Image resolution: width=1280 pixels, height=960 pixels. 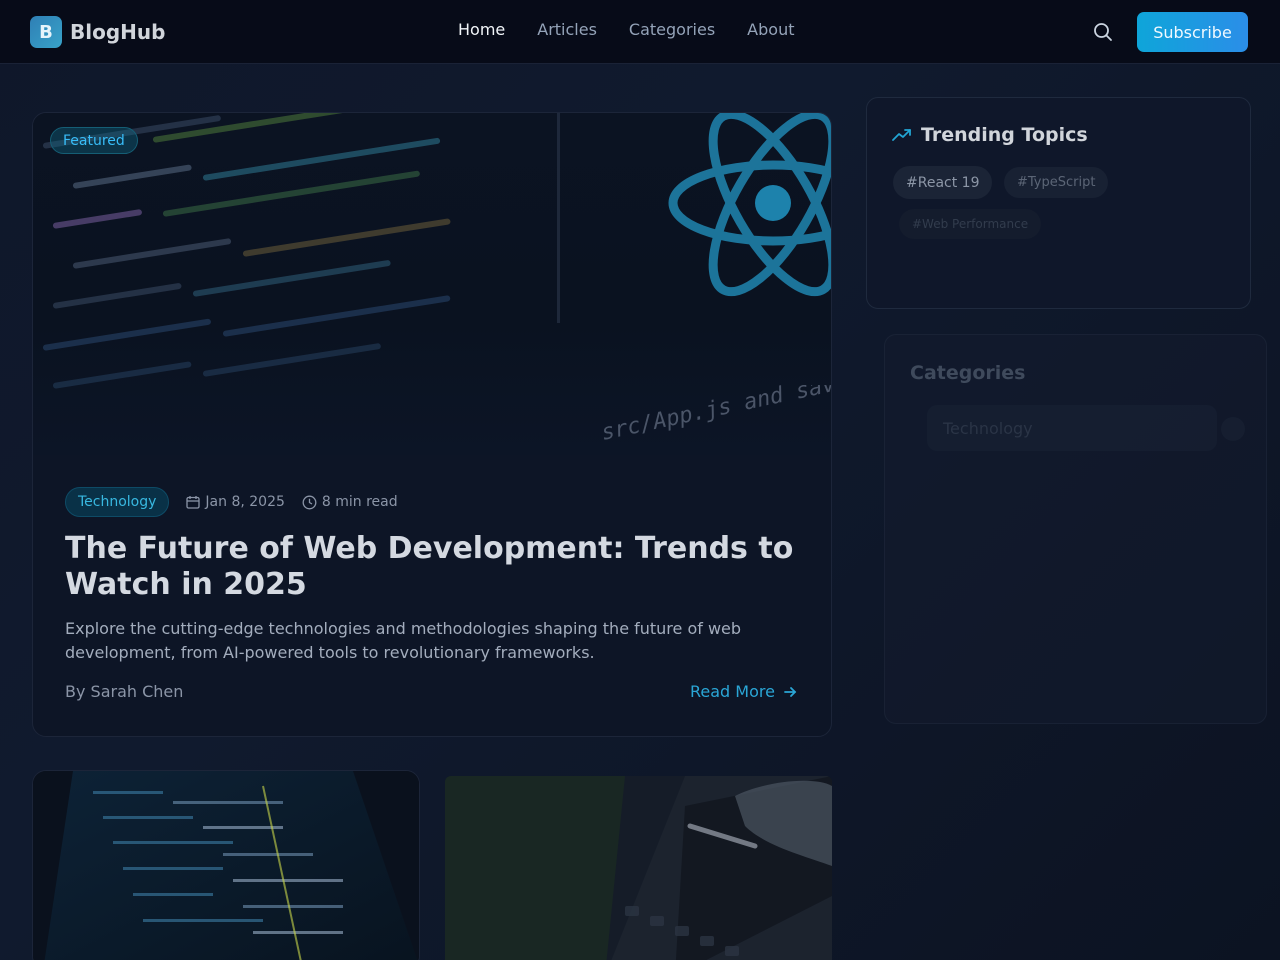 What do you see at coordinates (245, 502) in the screenshot?
I see `date-text: Jan 8, 2025` at bounding box center [245, 502].